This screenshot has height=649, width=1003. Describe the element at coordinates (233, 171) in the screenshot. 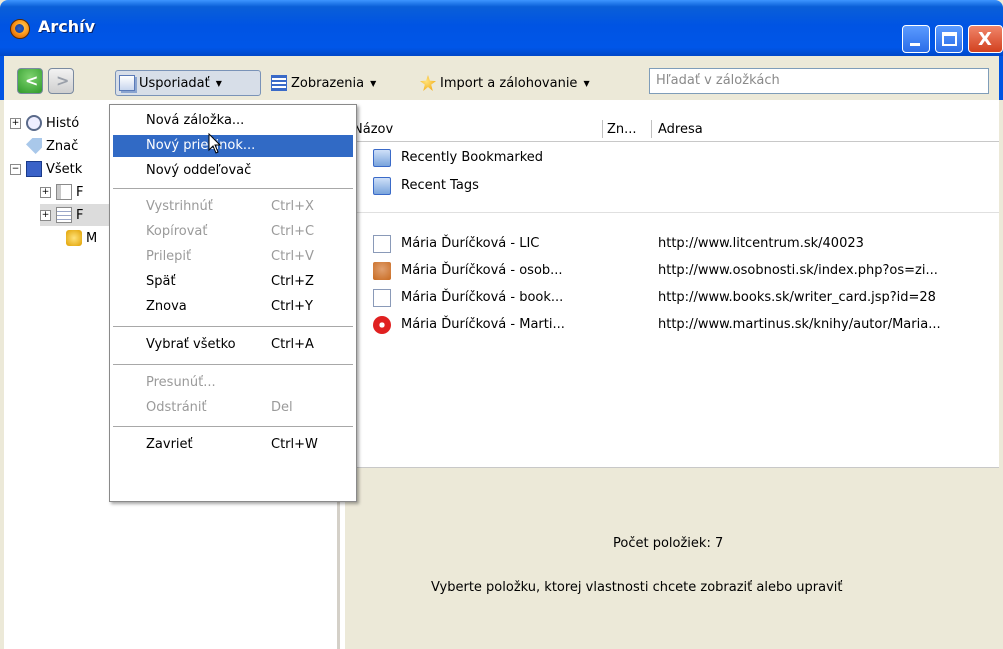

I see `menu-item-new-separator: Nový oddeľovač` at that location.